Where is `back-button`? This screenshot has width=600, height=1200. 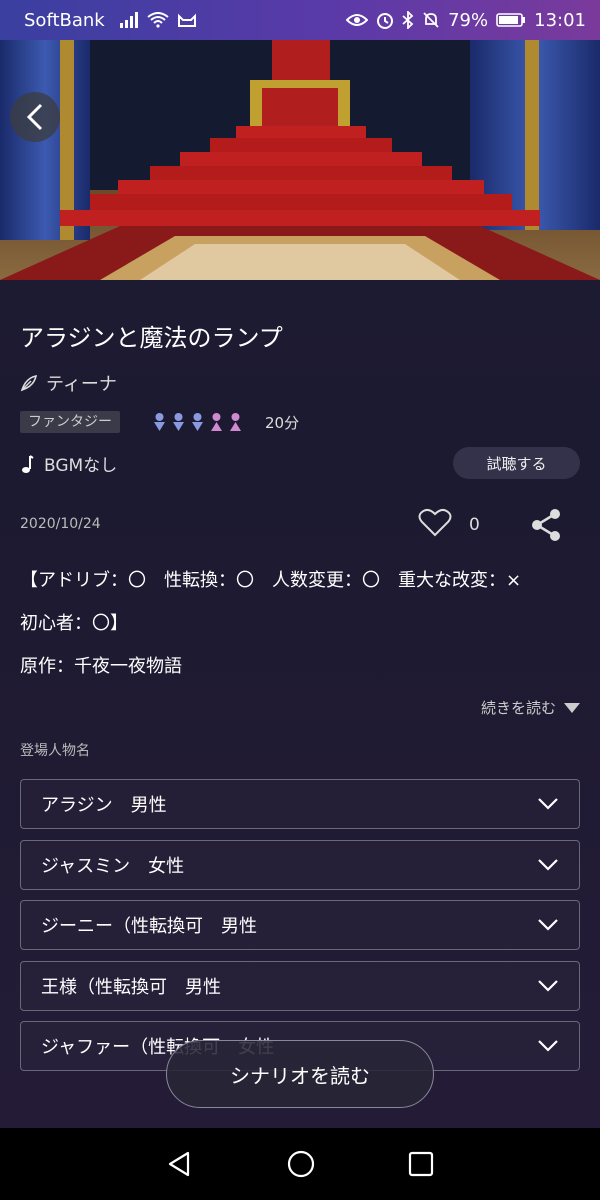
back-button is located at coordinates (35, 117).